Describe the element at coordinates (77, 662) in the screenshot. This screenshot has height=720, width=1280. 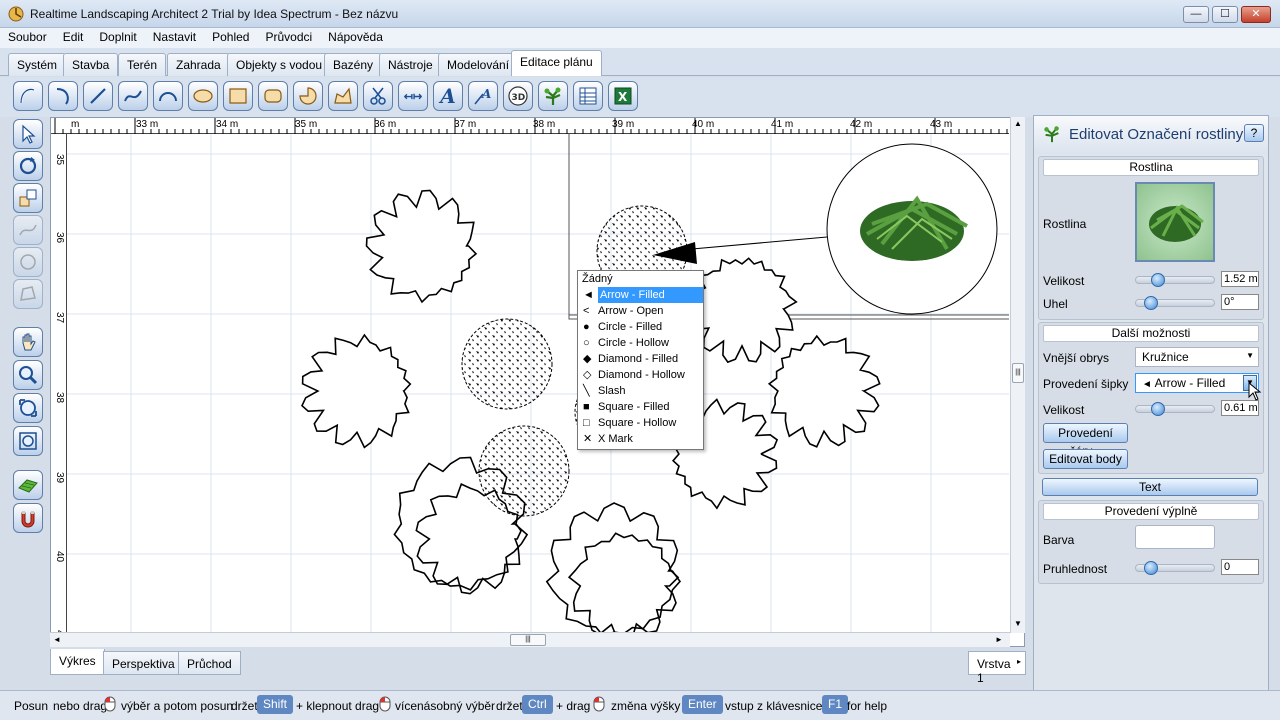
I see `tab-vykres: Výkres` at that location.